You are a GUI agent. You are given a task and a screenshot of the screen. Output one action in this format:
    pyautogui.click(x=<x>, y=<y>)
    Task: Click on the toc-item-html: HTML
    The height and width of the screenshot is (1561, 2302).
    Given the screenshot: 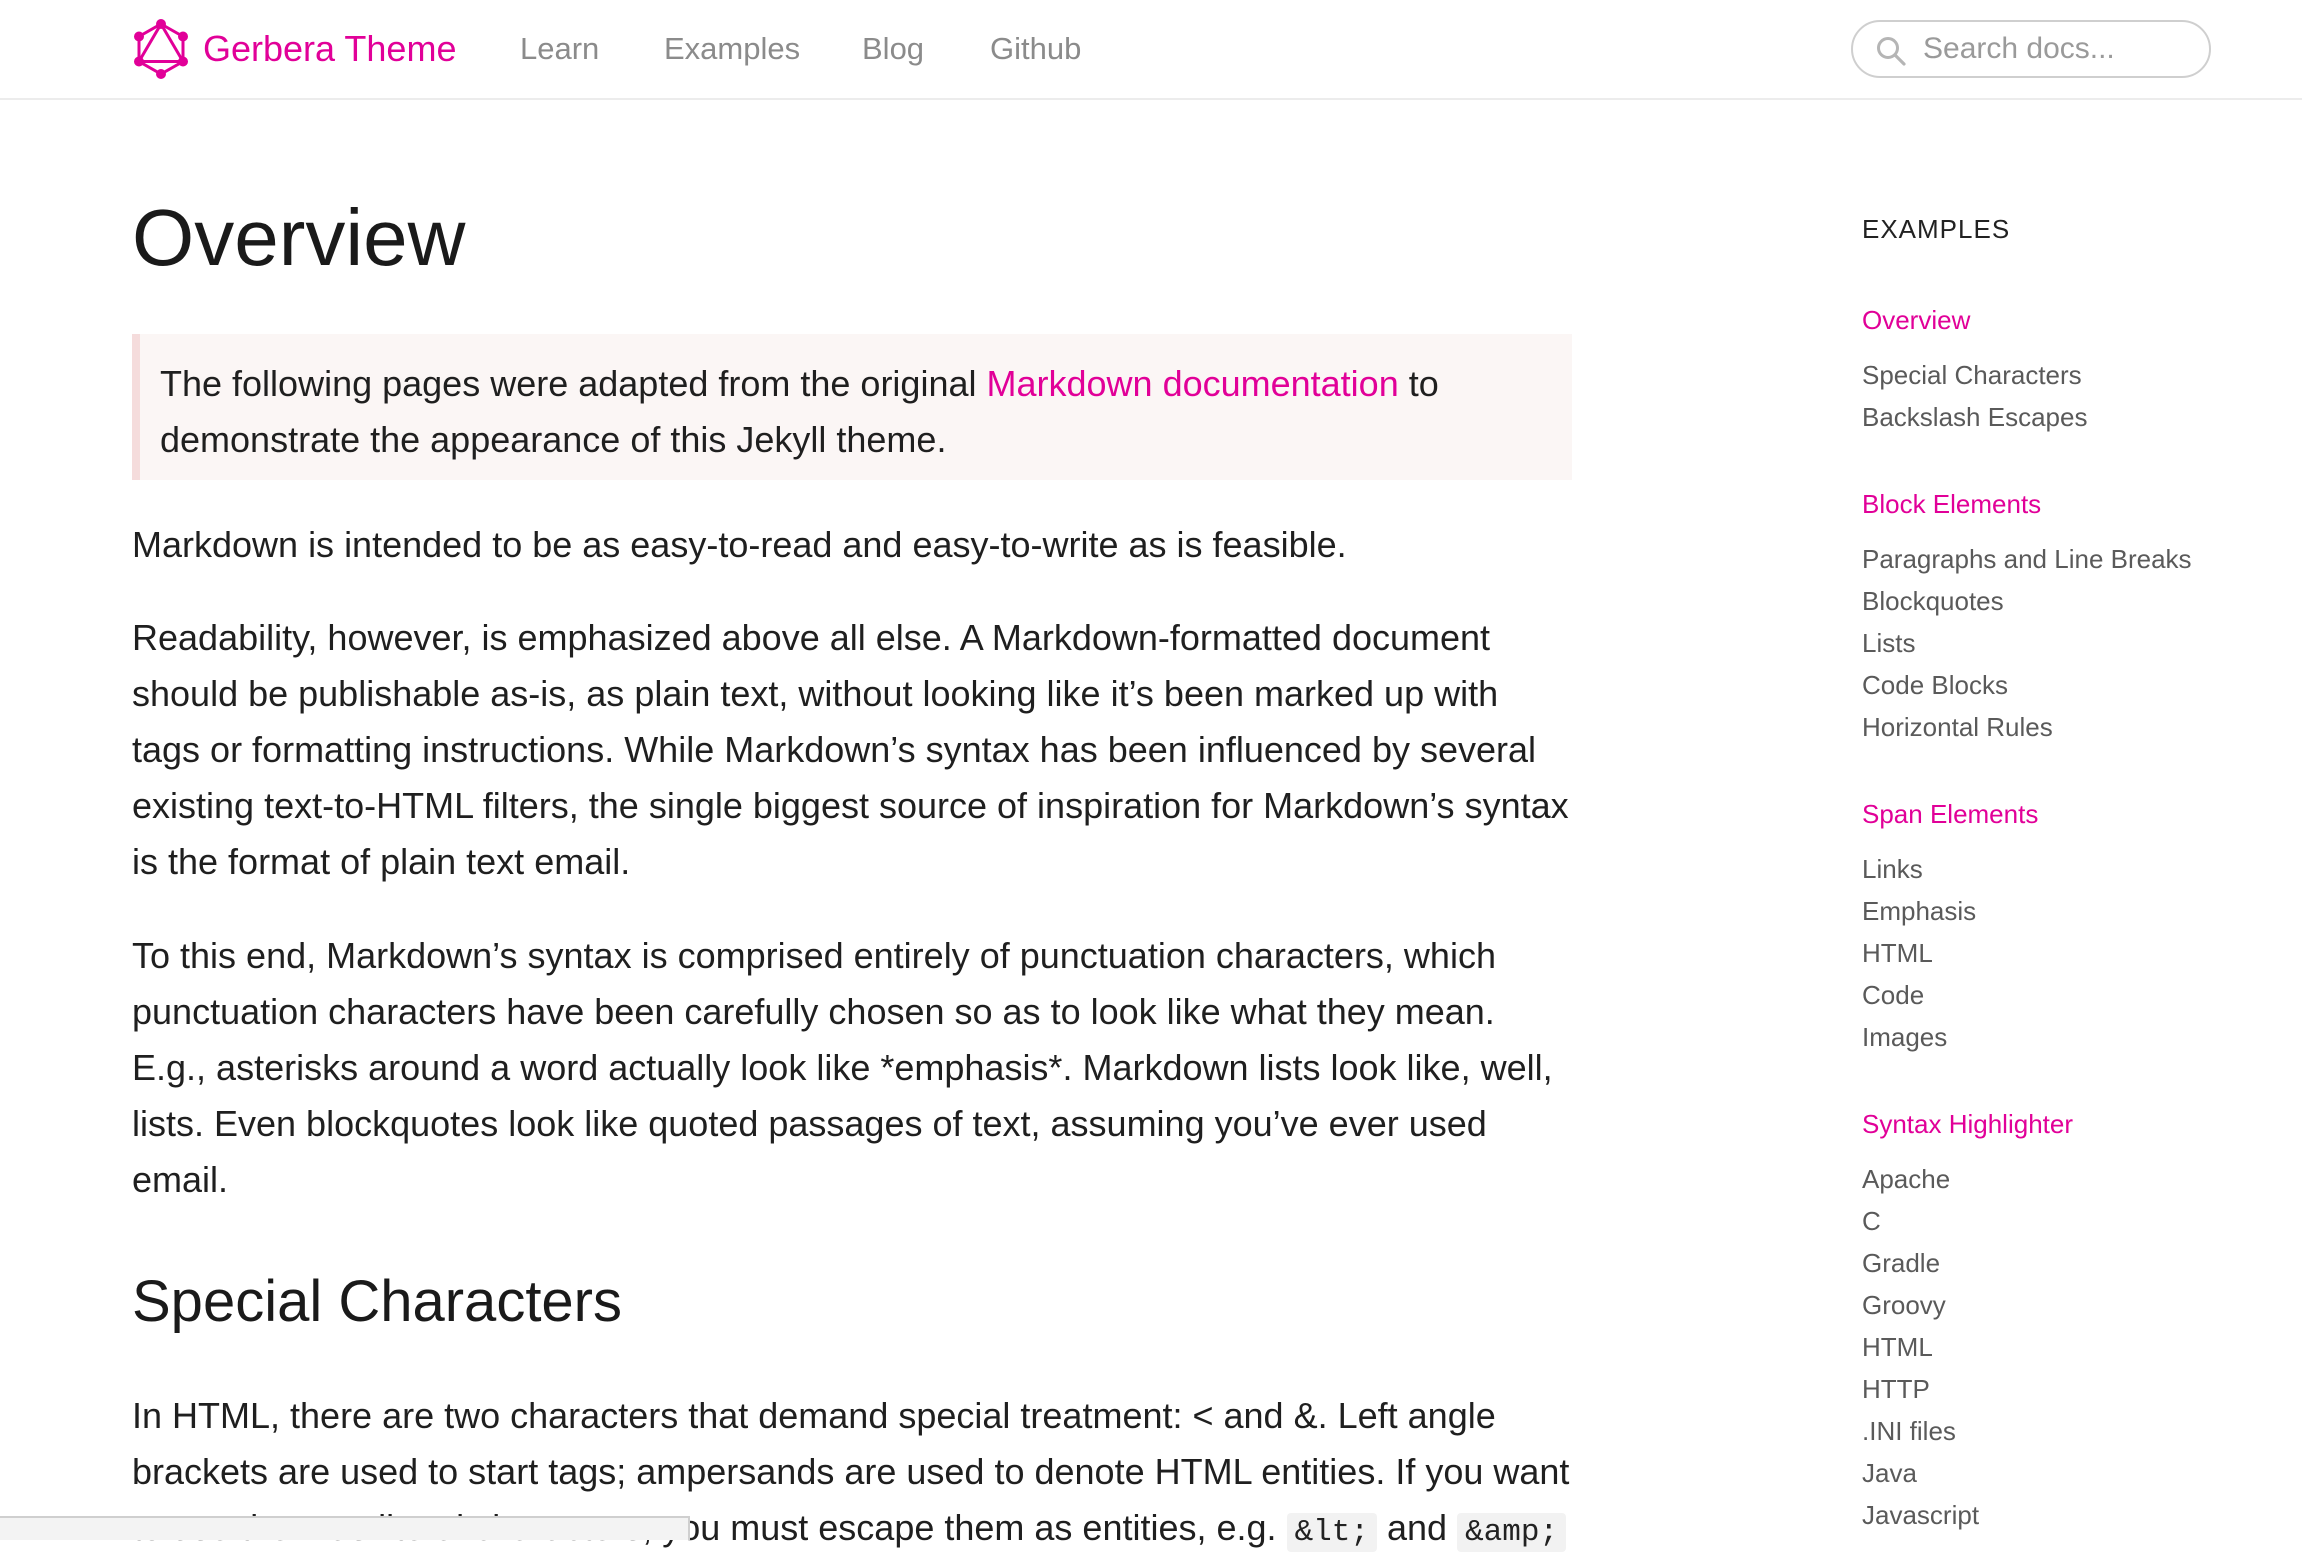 What is the action you would take?
    pyautogui.click(x=1897, y=953)
    